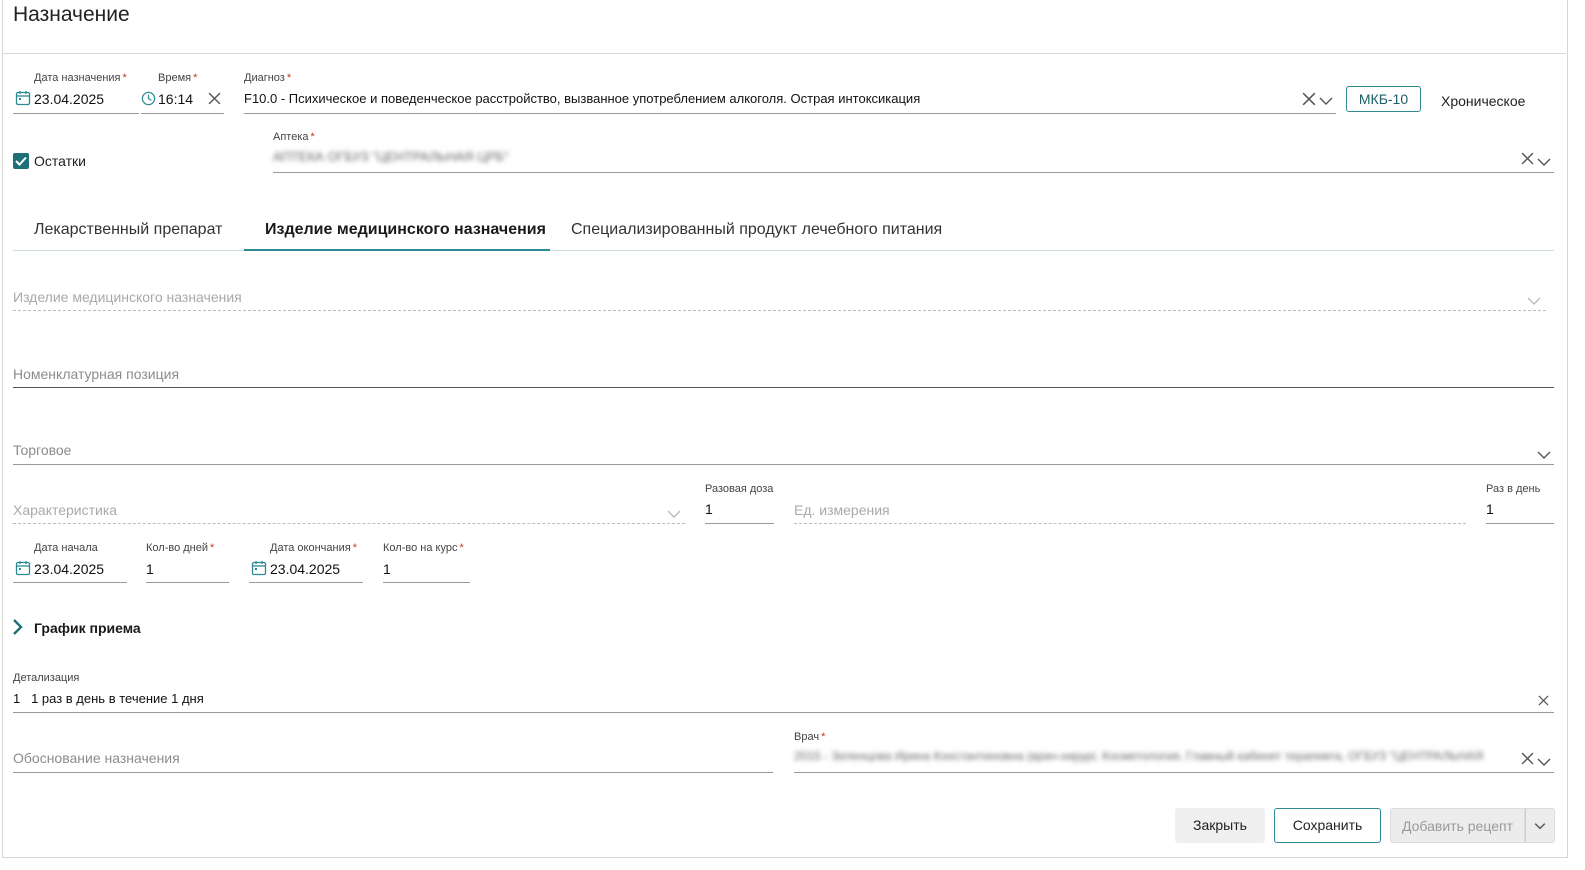  What do you see at coordinates (294, 137) in the screenshot?
I see `pharmacy-label: Аптека *` at bounding box center [294, 137].